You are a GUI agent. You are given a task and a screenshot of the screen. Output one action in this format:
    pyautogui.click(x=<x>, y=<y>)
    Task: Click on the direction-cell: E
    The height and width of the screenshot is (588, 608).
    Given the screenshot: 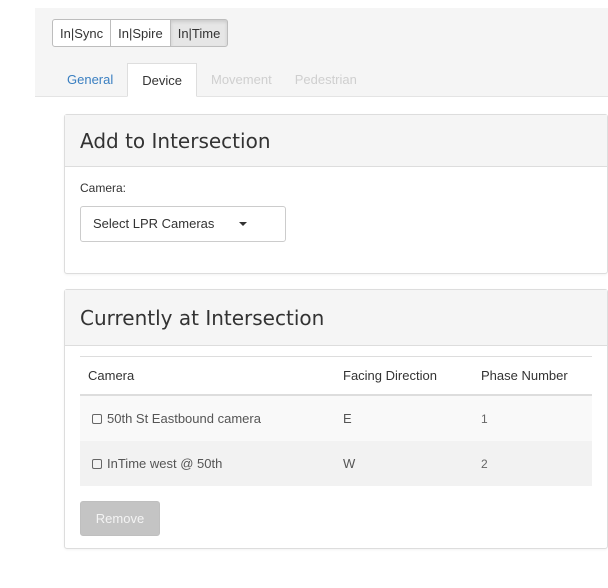 What is the action you would take?
    pyautogui.click(x=404, y=418)
    